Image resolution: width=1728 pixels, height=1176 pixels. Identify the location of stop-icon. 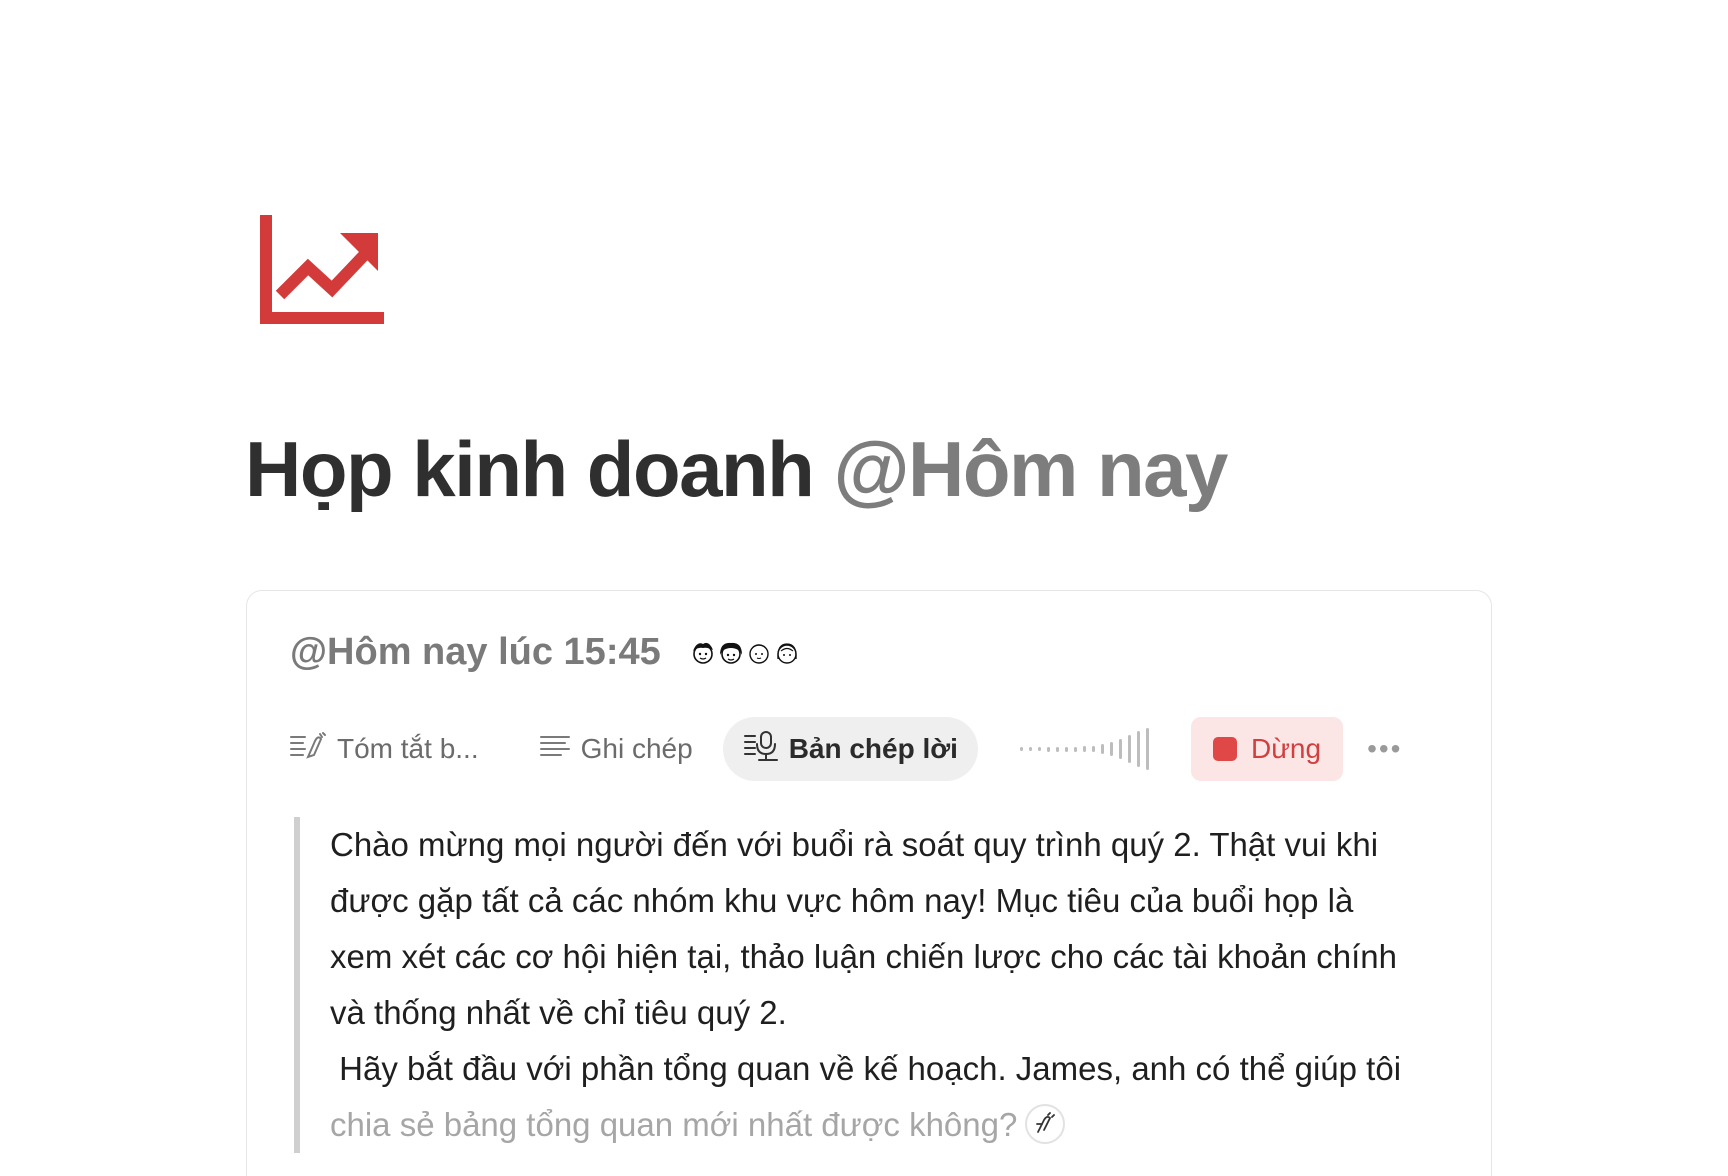
(1224, 749).